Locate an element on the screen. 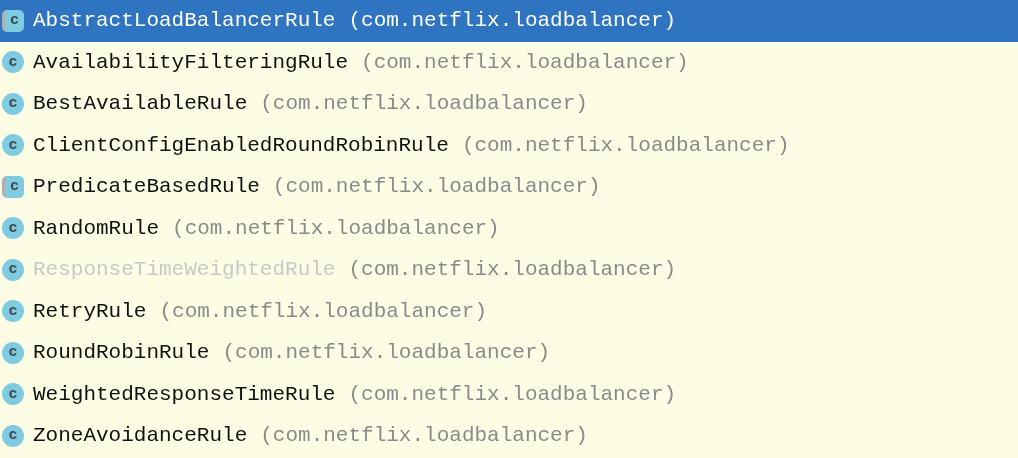 The width and height of the screenshot is (1018, 458). class-name: RoundRobinRule is located at coordinates (121, 353).